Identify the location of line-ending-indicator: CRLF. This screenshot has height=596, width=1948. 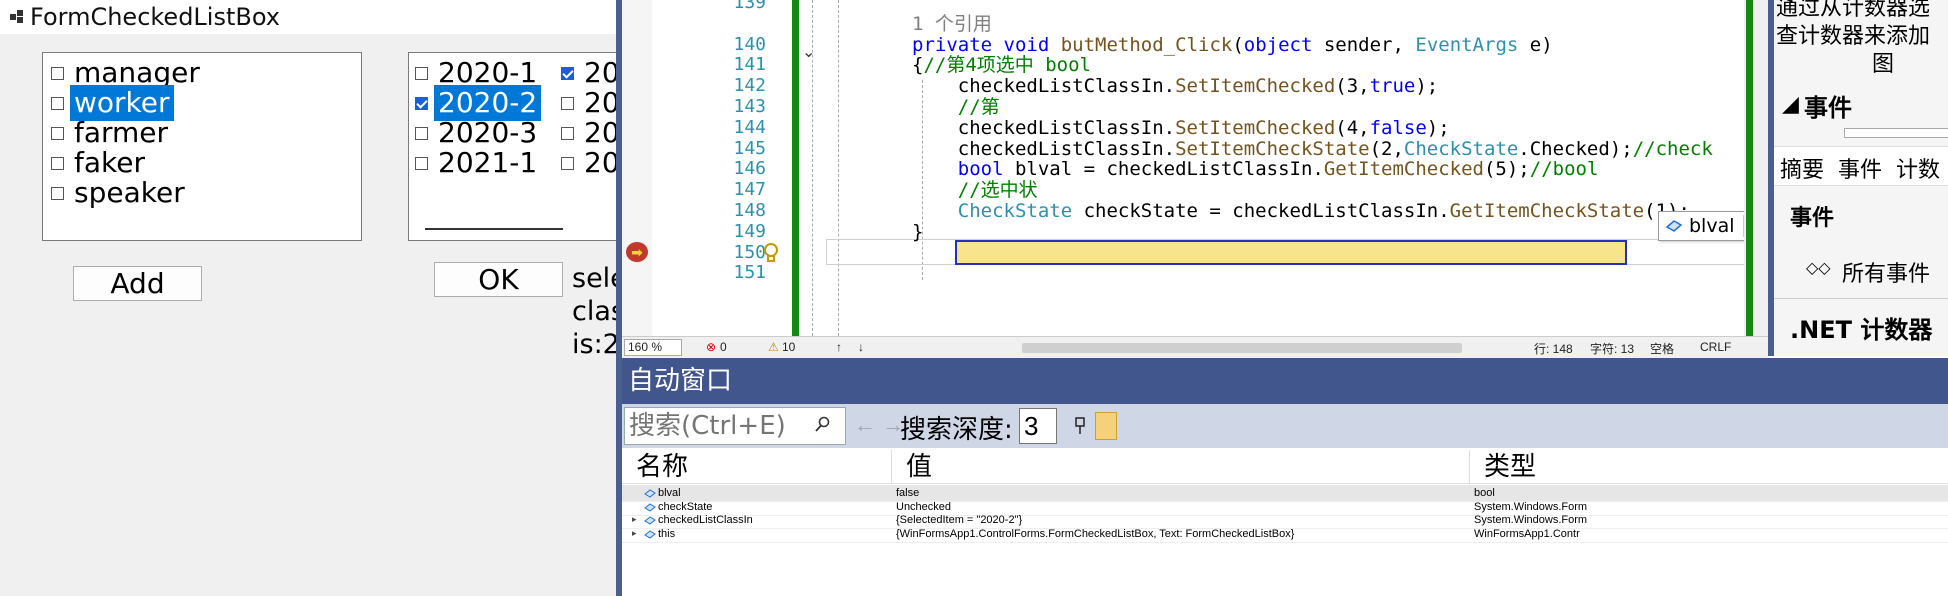
(1715, 347).